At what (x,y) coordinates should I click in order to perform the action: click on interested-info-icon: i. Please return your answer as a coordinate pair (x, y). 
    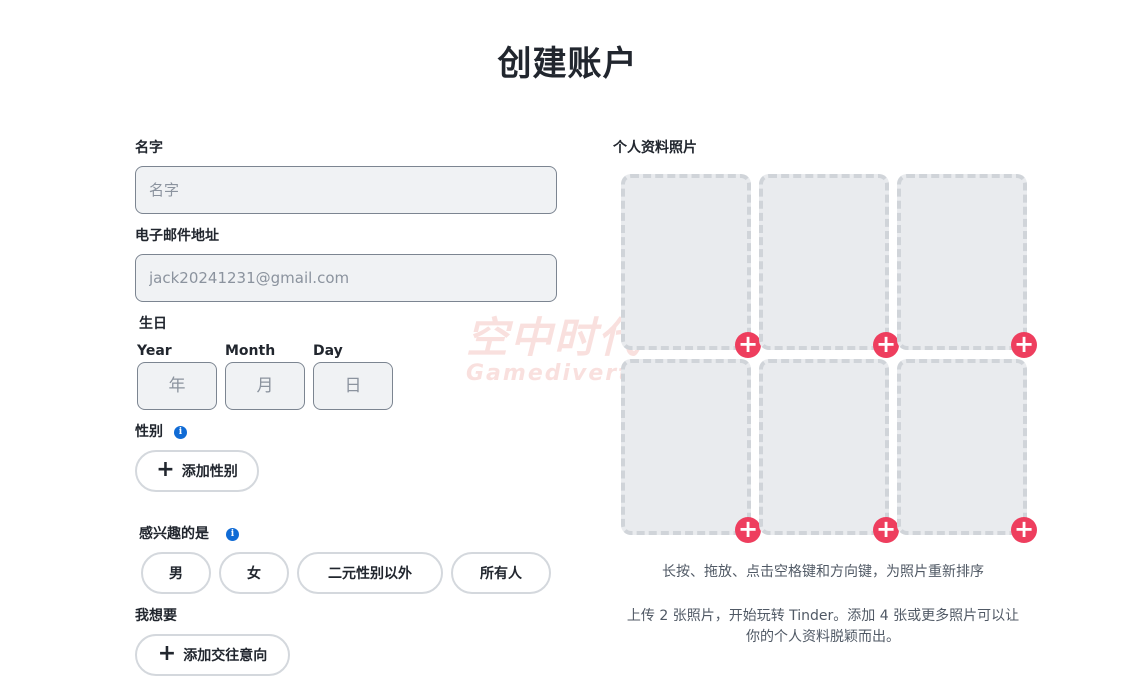
    Looking at the image, I should click on (232, 534).